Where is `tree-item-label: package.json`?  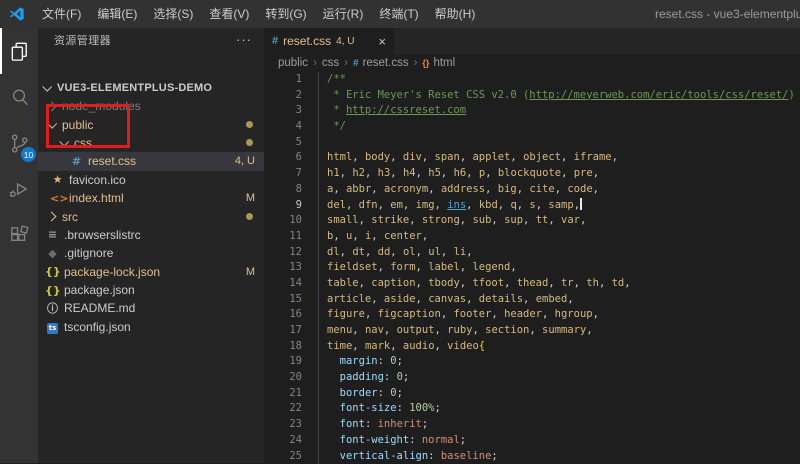 tree-item-label: package.json is located at coordinates (99, 290).